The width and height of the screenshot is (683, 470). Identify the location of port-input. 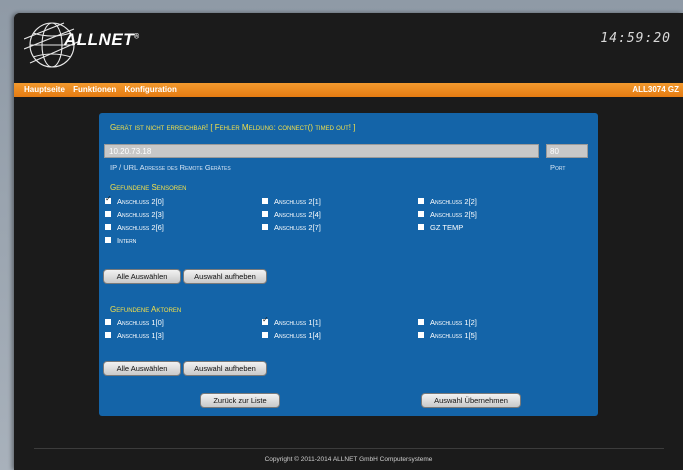
(567, 151).